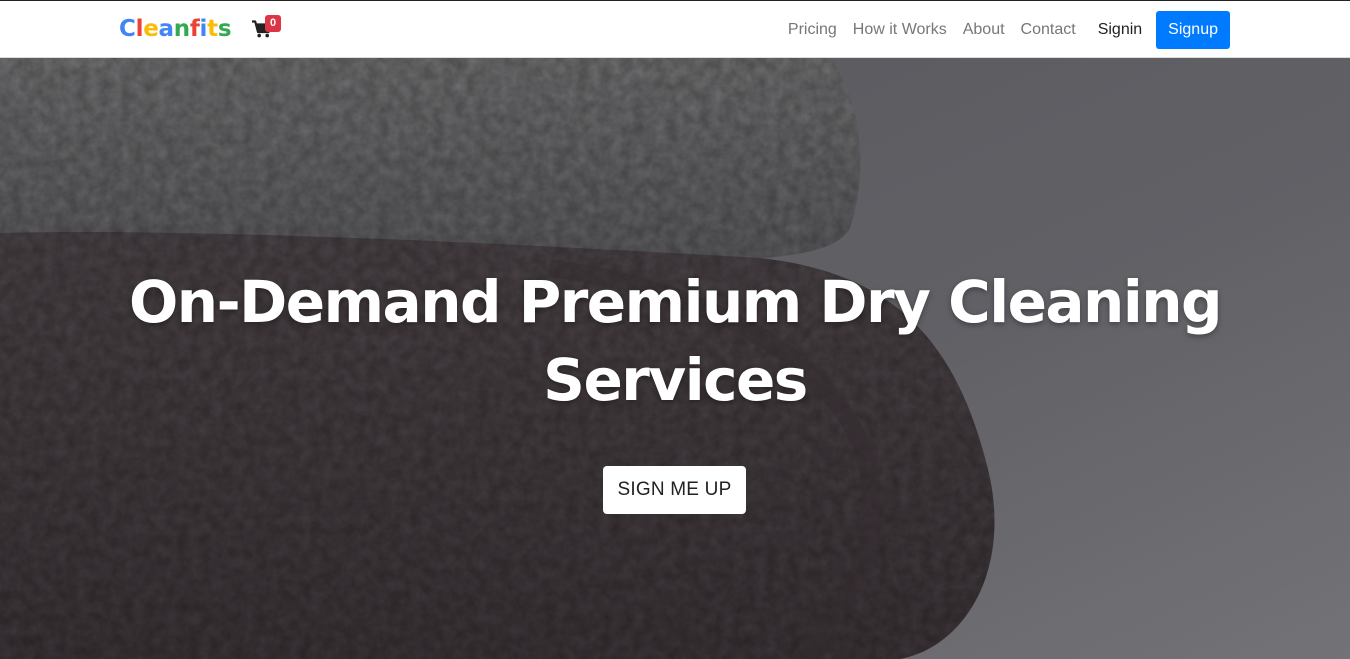 This screenshot has width=1350, height=659. I want to click on signin-link: Signin, so click(1120, 30).